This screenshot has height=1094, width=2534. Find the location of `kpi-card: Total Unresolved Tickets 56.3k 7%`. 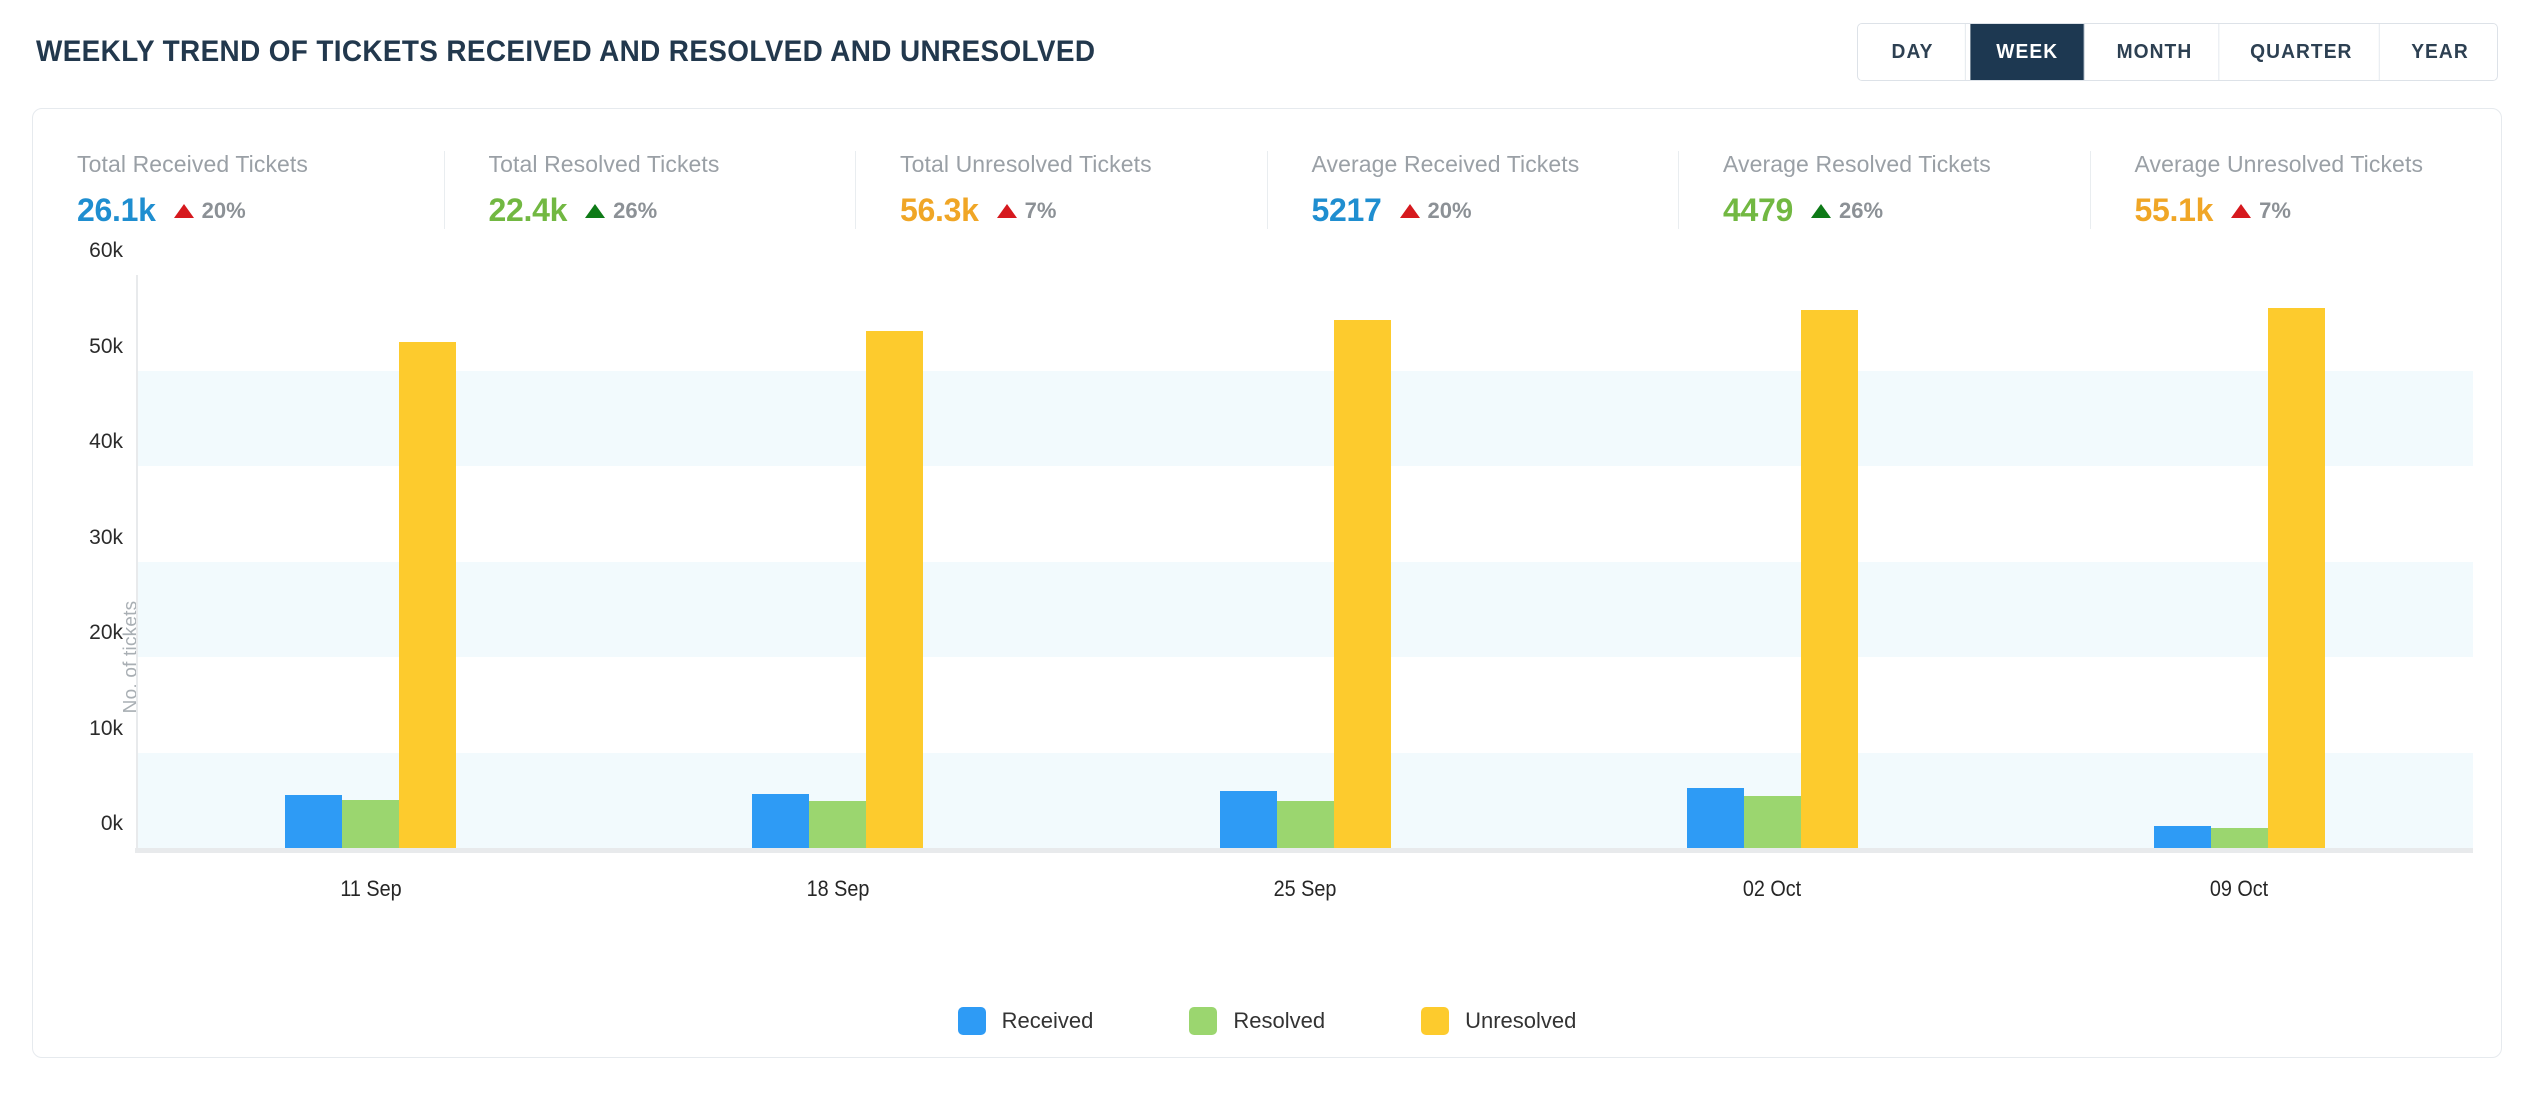

kpi-card: Total Unresolved Tickets 56.3k 7% is located at coordinates (1062, 190).